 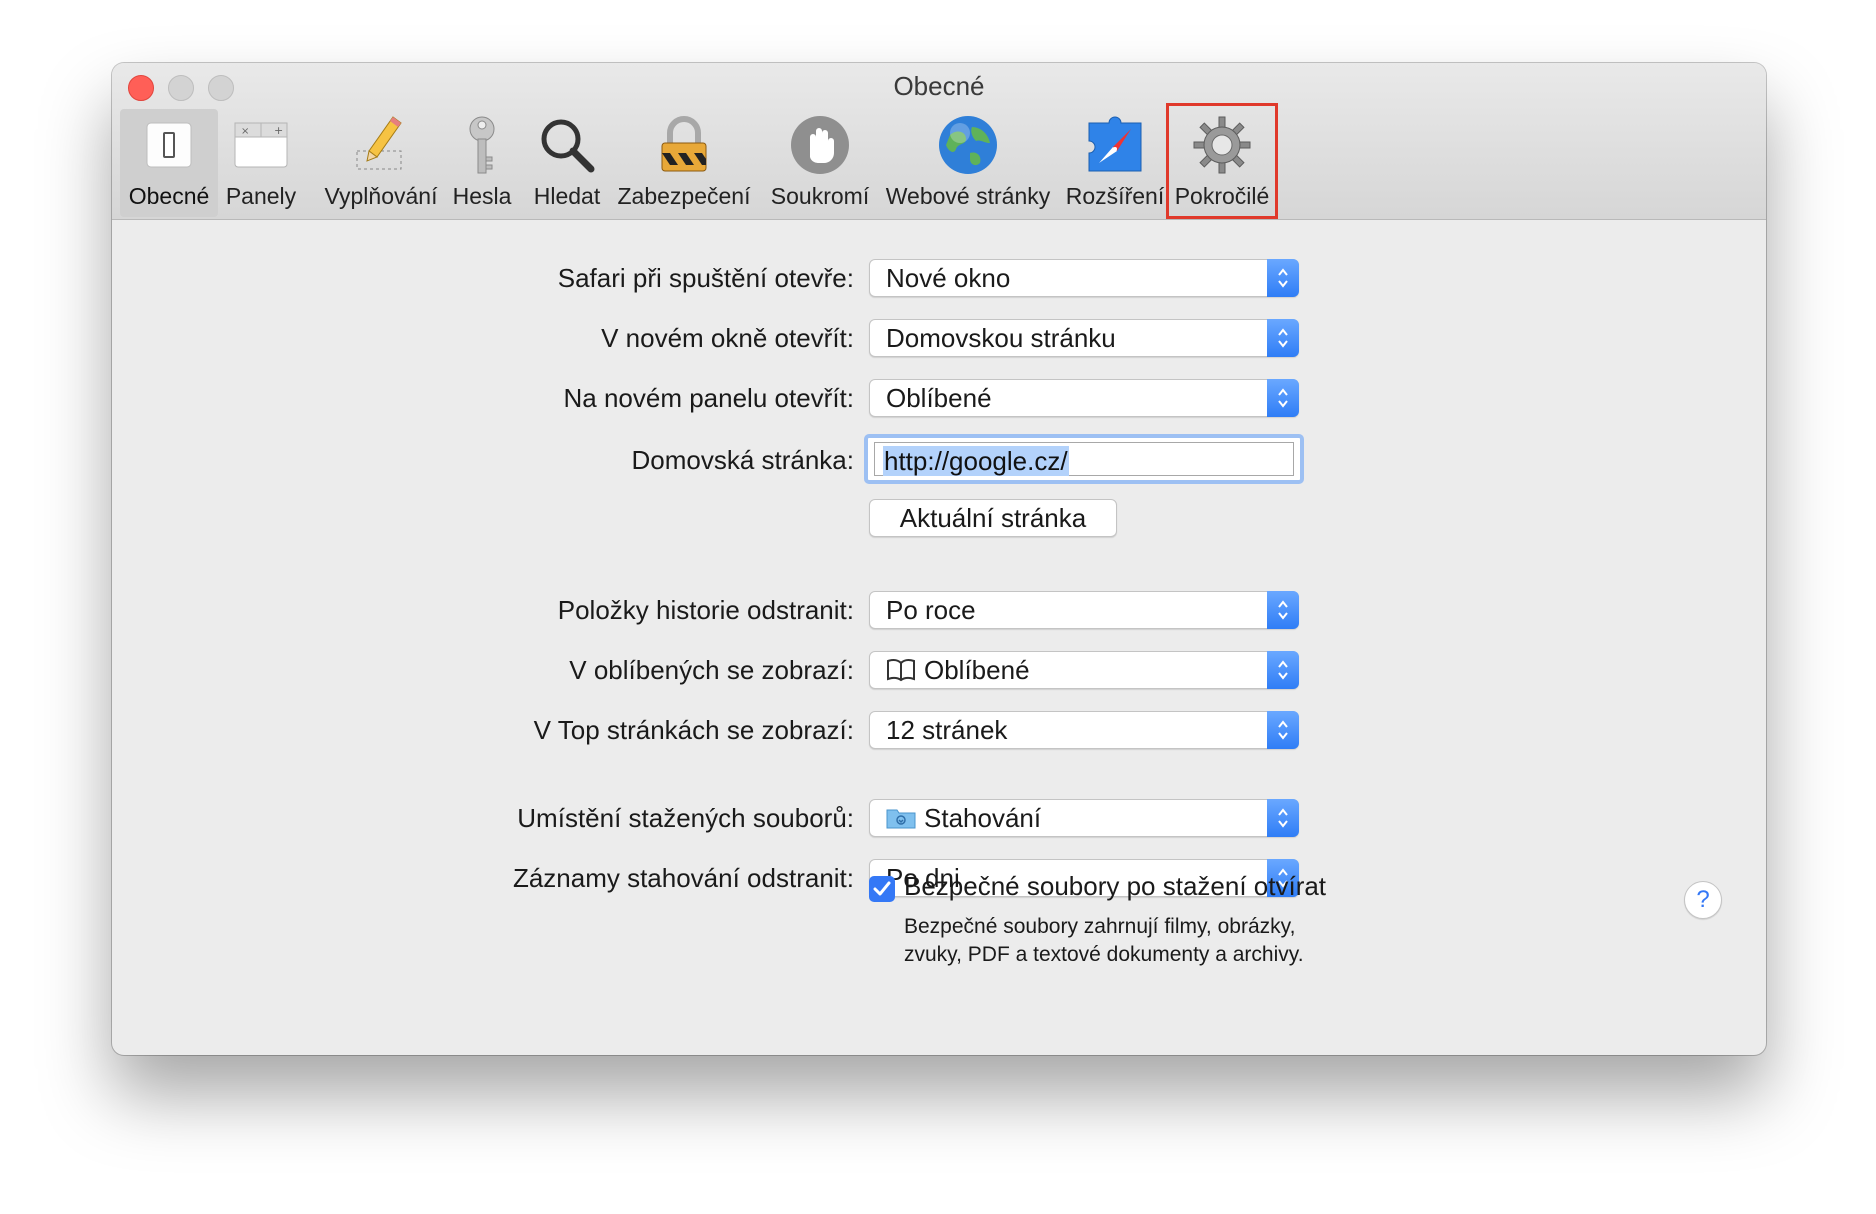 I want to click on homepage-label: Domovská stránka:, so click(x=742, y=460).